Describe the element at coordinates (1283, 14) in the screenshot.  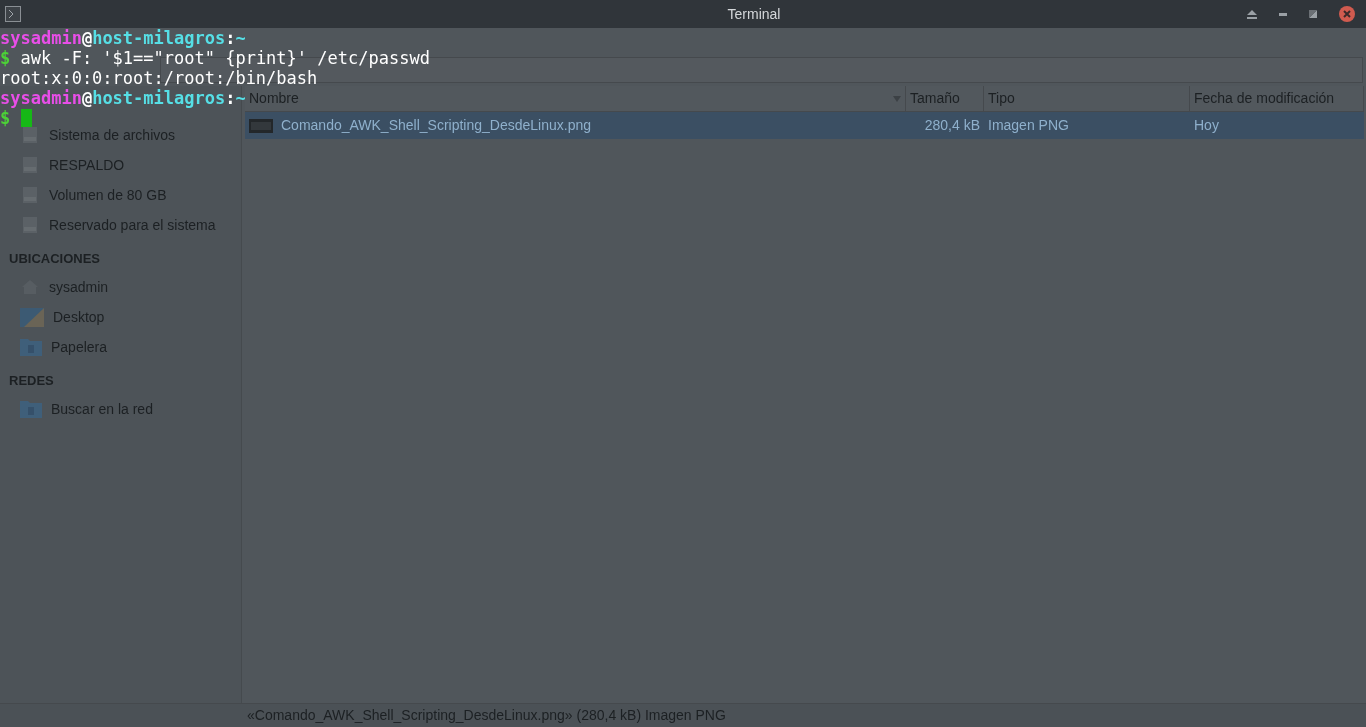
I see `minimize-icon` at that location.